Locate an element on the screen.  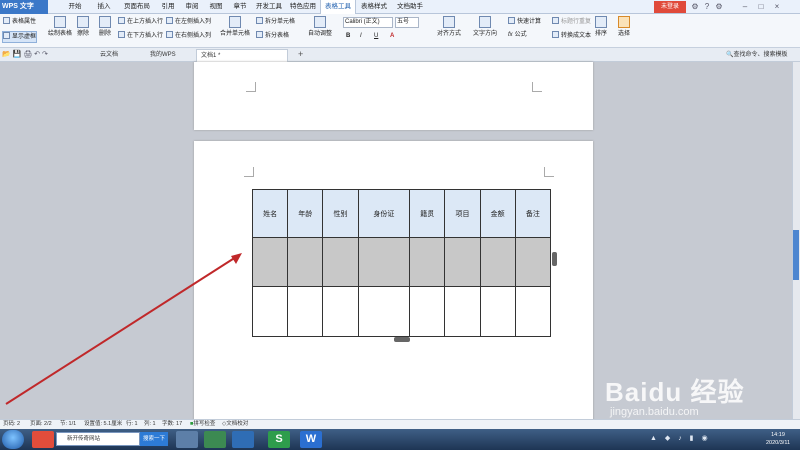
status-pages: 页面: 2/2 is located at coordinates (41, 424).